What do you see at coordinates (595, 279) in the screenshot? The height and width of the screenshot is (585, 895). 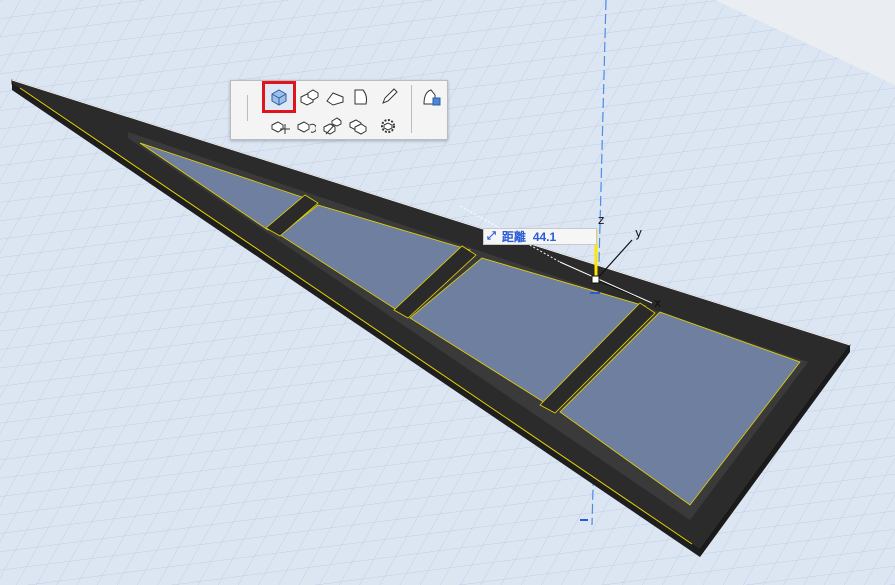 I see `origin-handle` at bounding box center [595, 279].